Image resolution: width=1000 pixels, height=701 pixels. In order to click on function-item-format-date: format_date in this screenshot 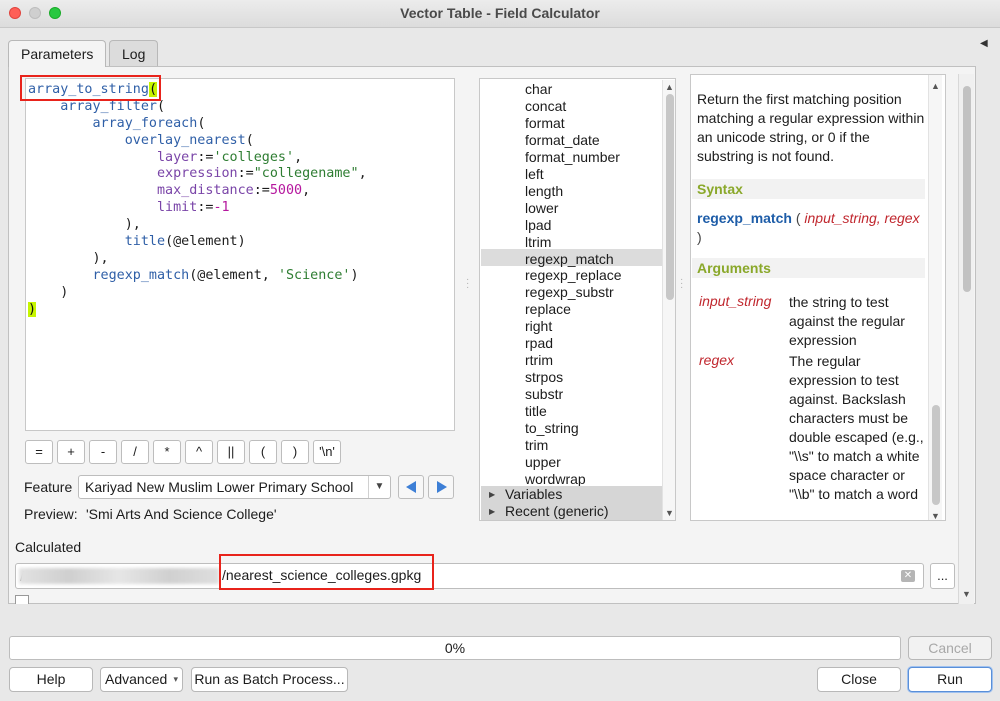, I will do `click(562, 140)`.